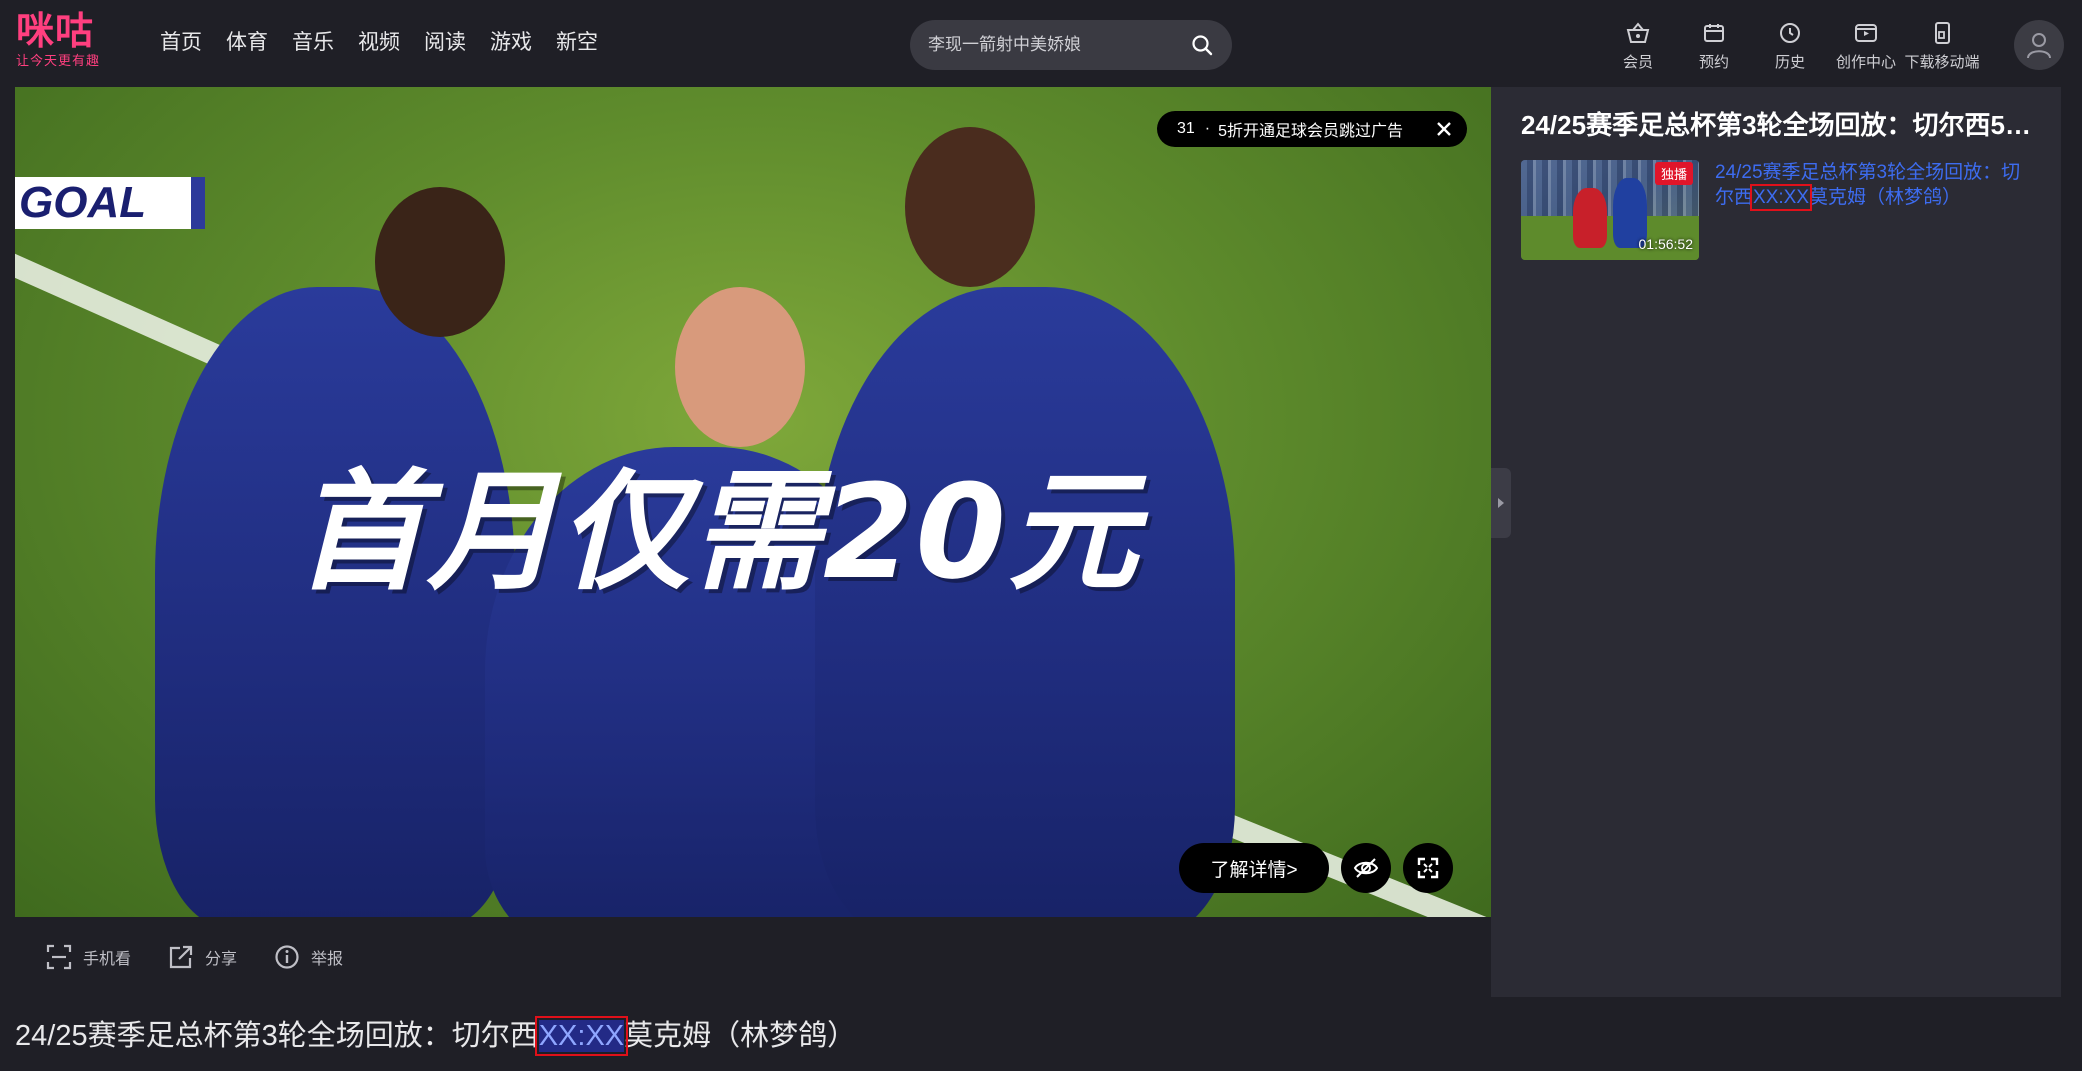 Image resolution: width=2082 pixels, height=1071 pixels. Describe the element at coordinates (1865, 62) in the screenshot. I see `creator-center-label: 创作中心` at that location.